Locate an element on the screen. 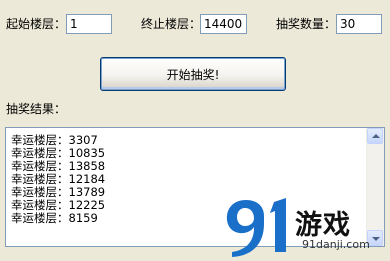  watermark-logo-text: 游戏 is located at coordinates (323, 225).